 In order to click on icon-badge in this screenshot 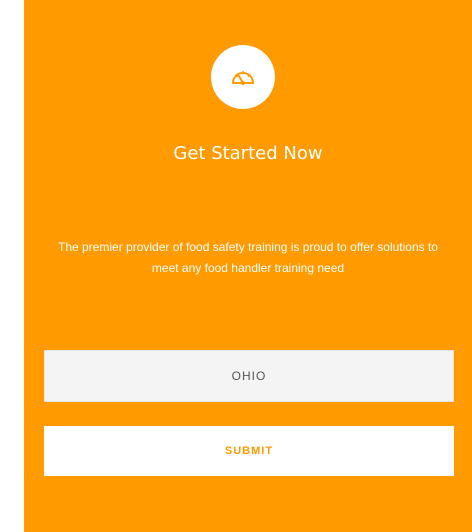, I will do `click(243, 77)`.